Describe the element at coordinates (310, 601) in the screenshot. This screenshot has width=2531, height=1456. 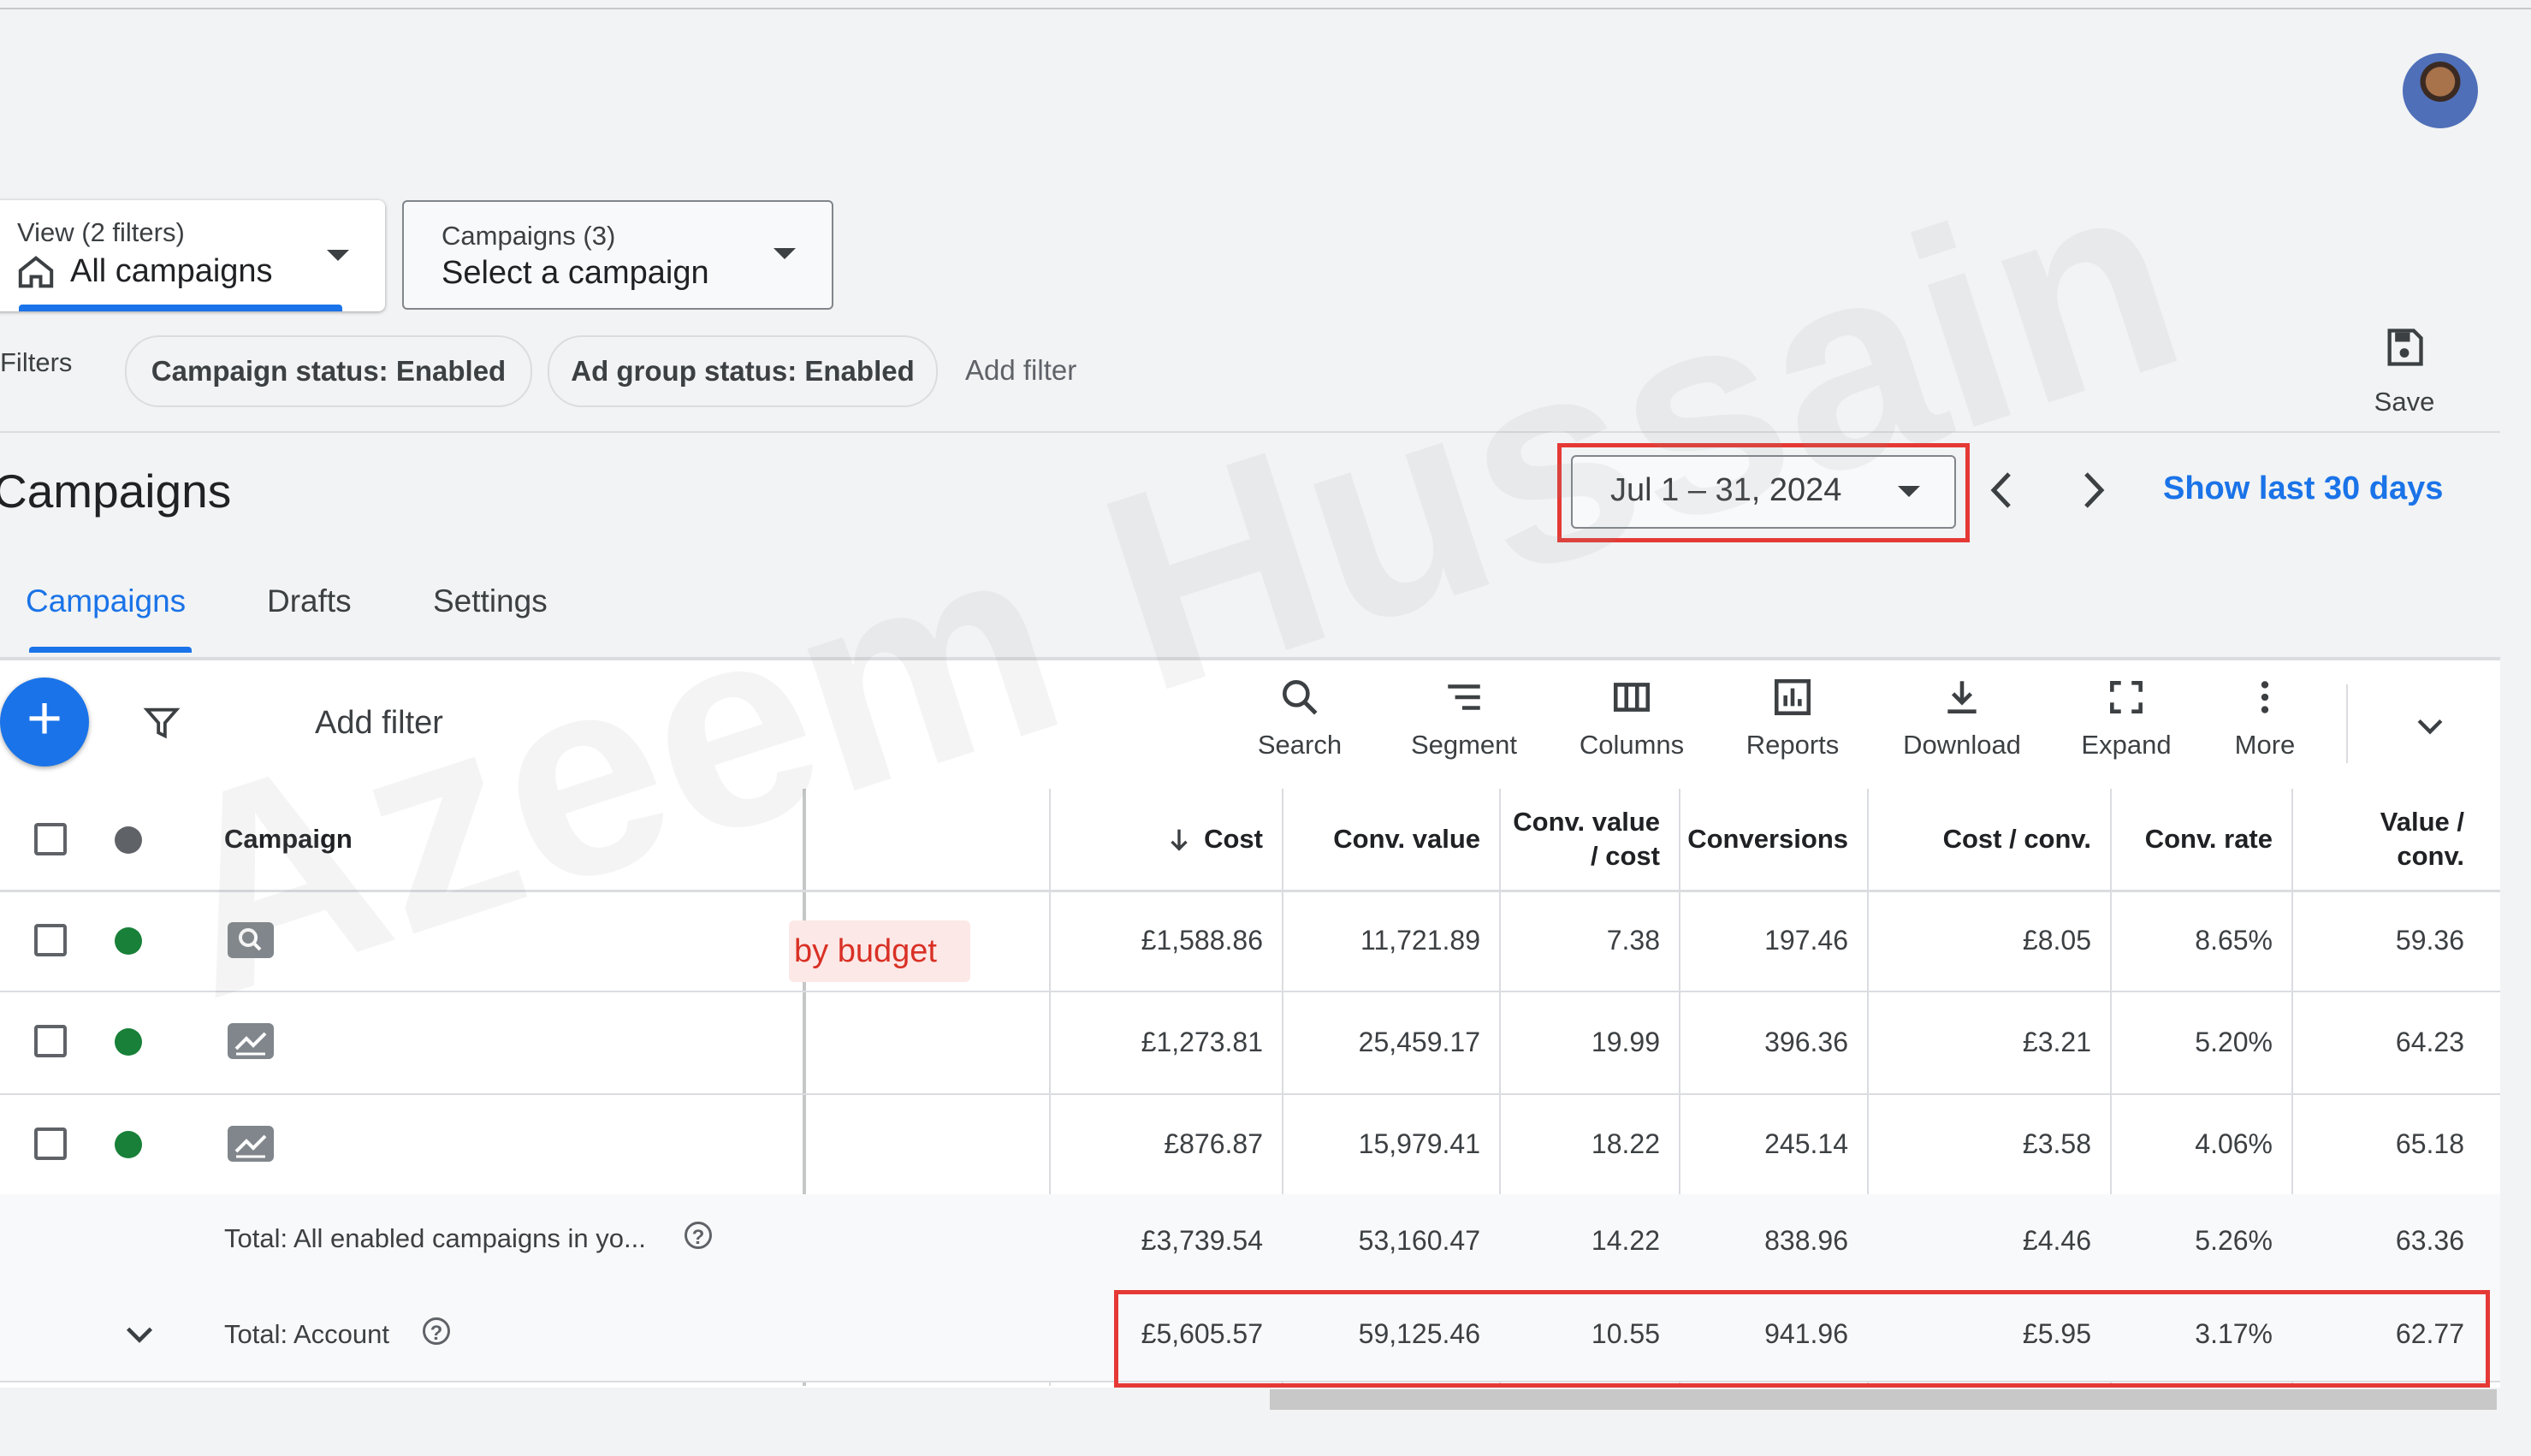
I see `tab-drafts: Drafts` at that location.